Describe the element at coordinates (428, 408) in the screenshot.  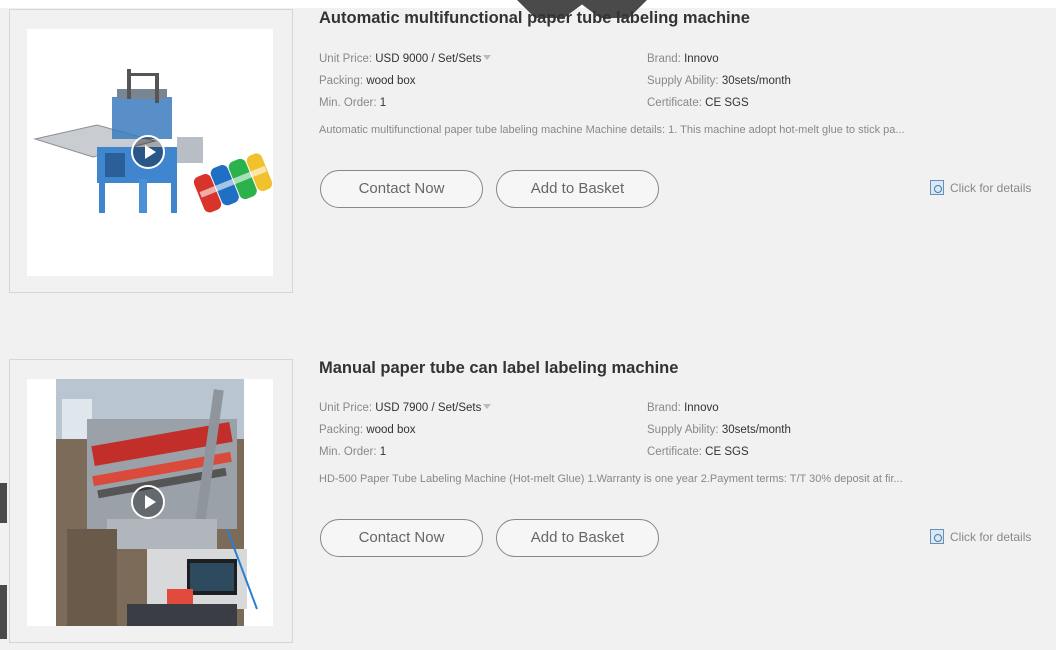
I see `unit-price-value: USD 7900 / Set/Sets` at that location.